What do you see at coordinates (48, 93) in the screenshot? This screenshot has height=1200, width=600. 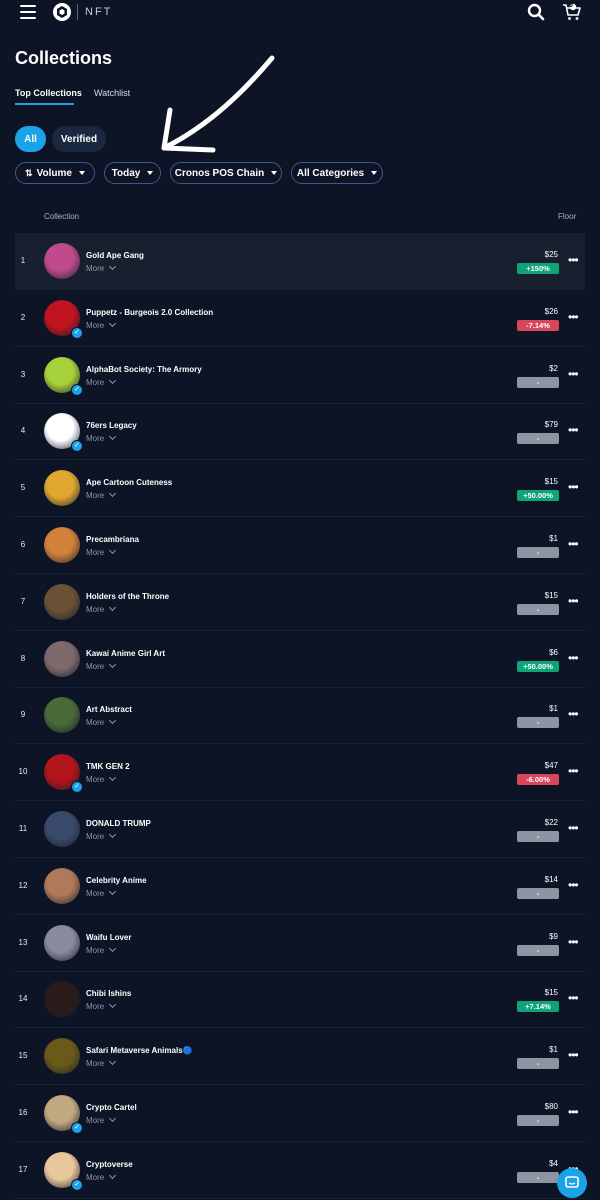 I see `tab-top-collections: Top Collections` at bounding box center [48, 93].